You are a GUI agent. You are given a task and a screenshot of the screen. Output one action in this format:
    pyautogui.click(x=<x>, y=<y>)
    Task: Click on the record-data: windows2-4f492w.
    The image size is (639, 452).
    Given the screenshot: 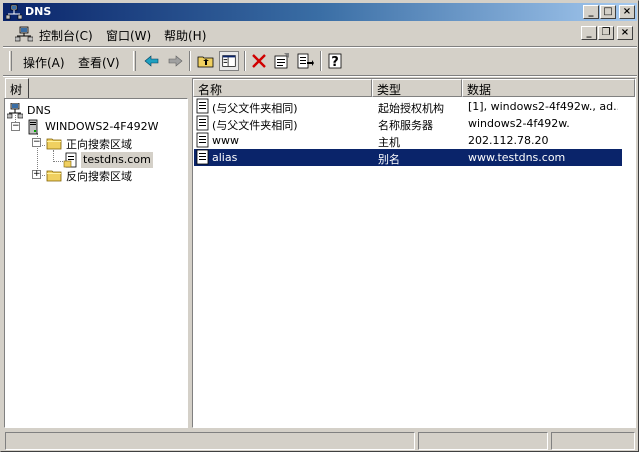 What is the action you would take?
    pyautogui.click(x=519, y=123)
    